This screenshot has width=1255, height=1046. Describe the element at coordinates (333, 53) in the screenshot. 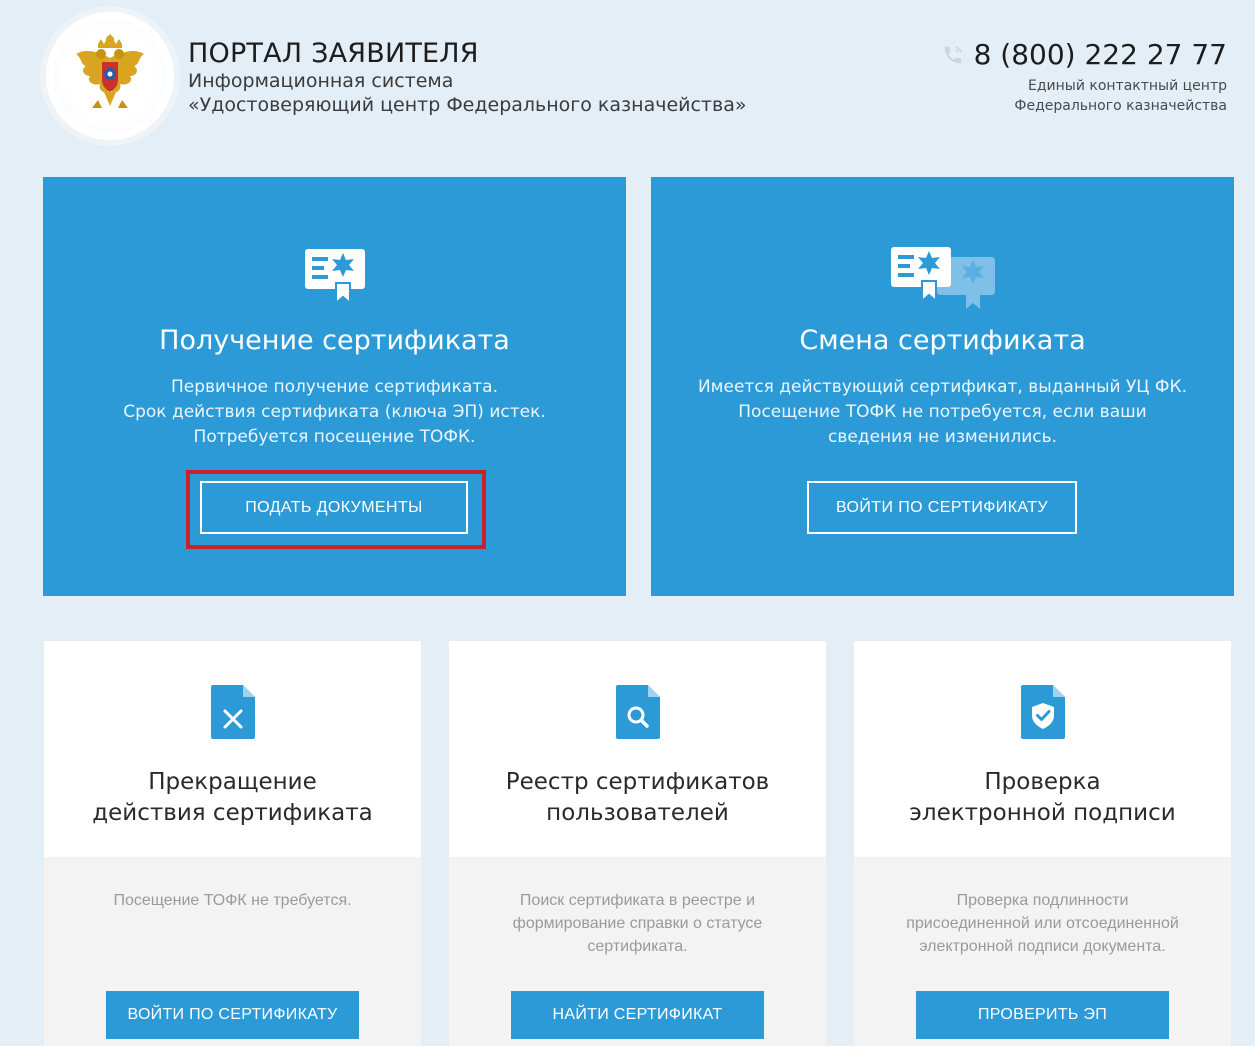

I see `page-title: ПОРТАЛ ЗАЯВИТЕЛЯ` at that location.